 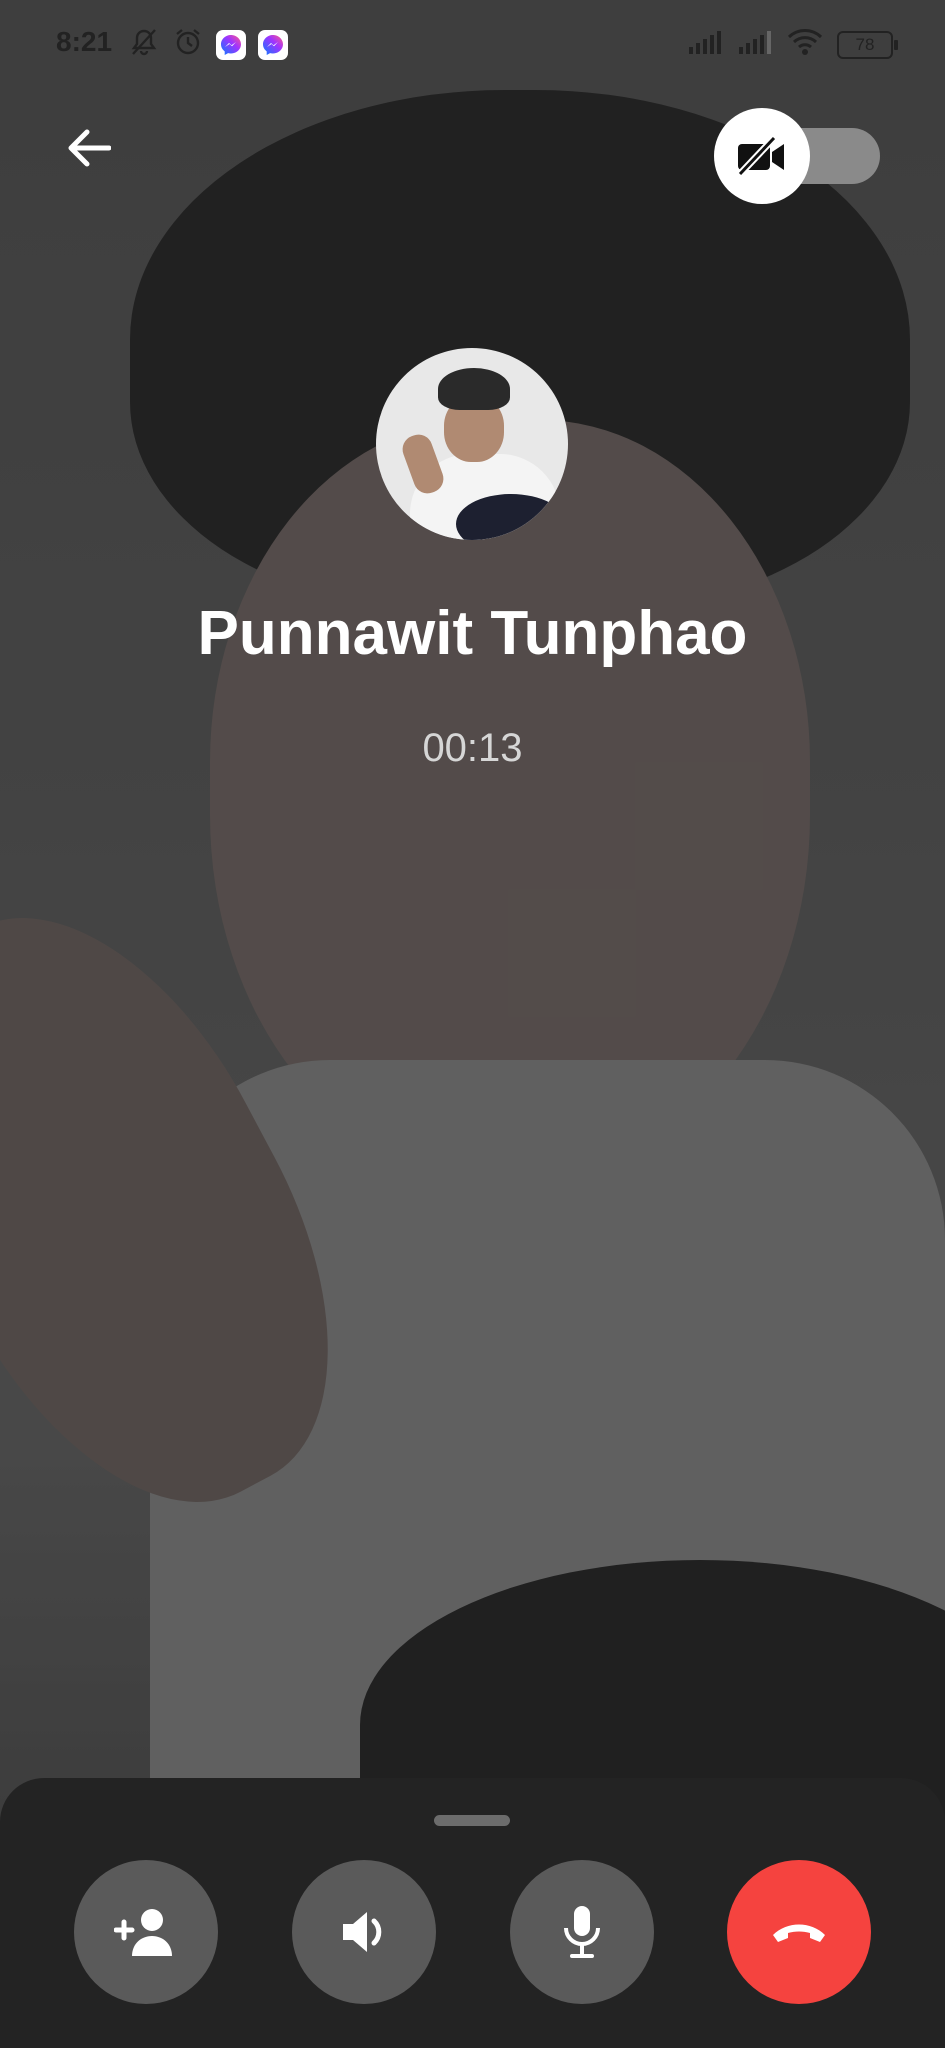 I want to click on end-call-icon, so click(x=799, y=1933).